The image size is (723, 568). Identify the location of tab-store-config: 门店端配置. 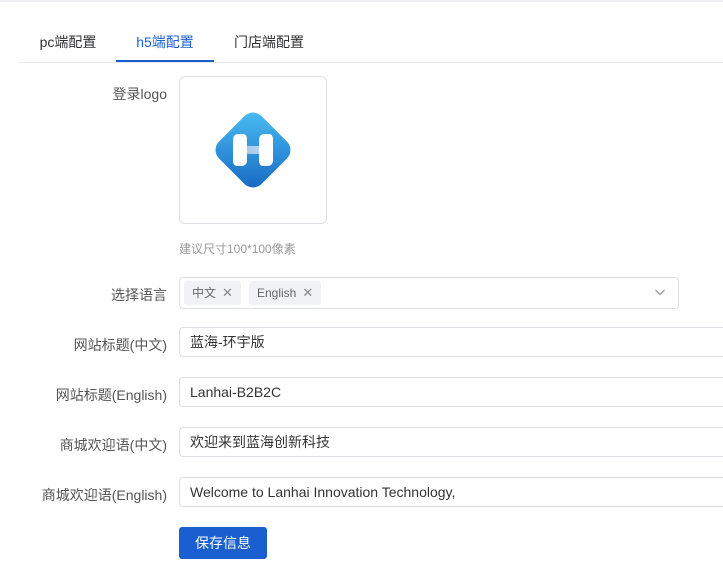
(269, 41).